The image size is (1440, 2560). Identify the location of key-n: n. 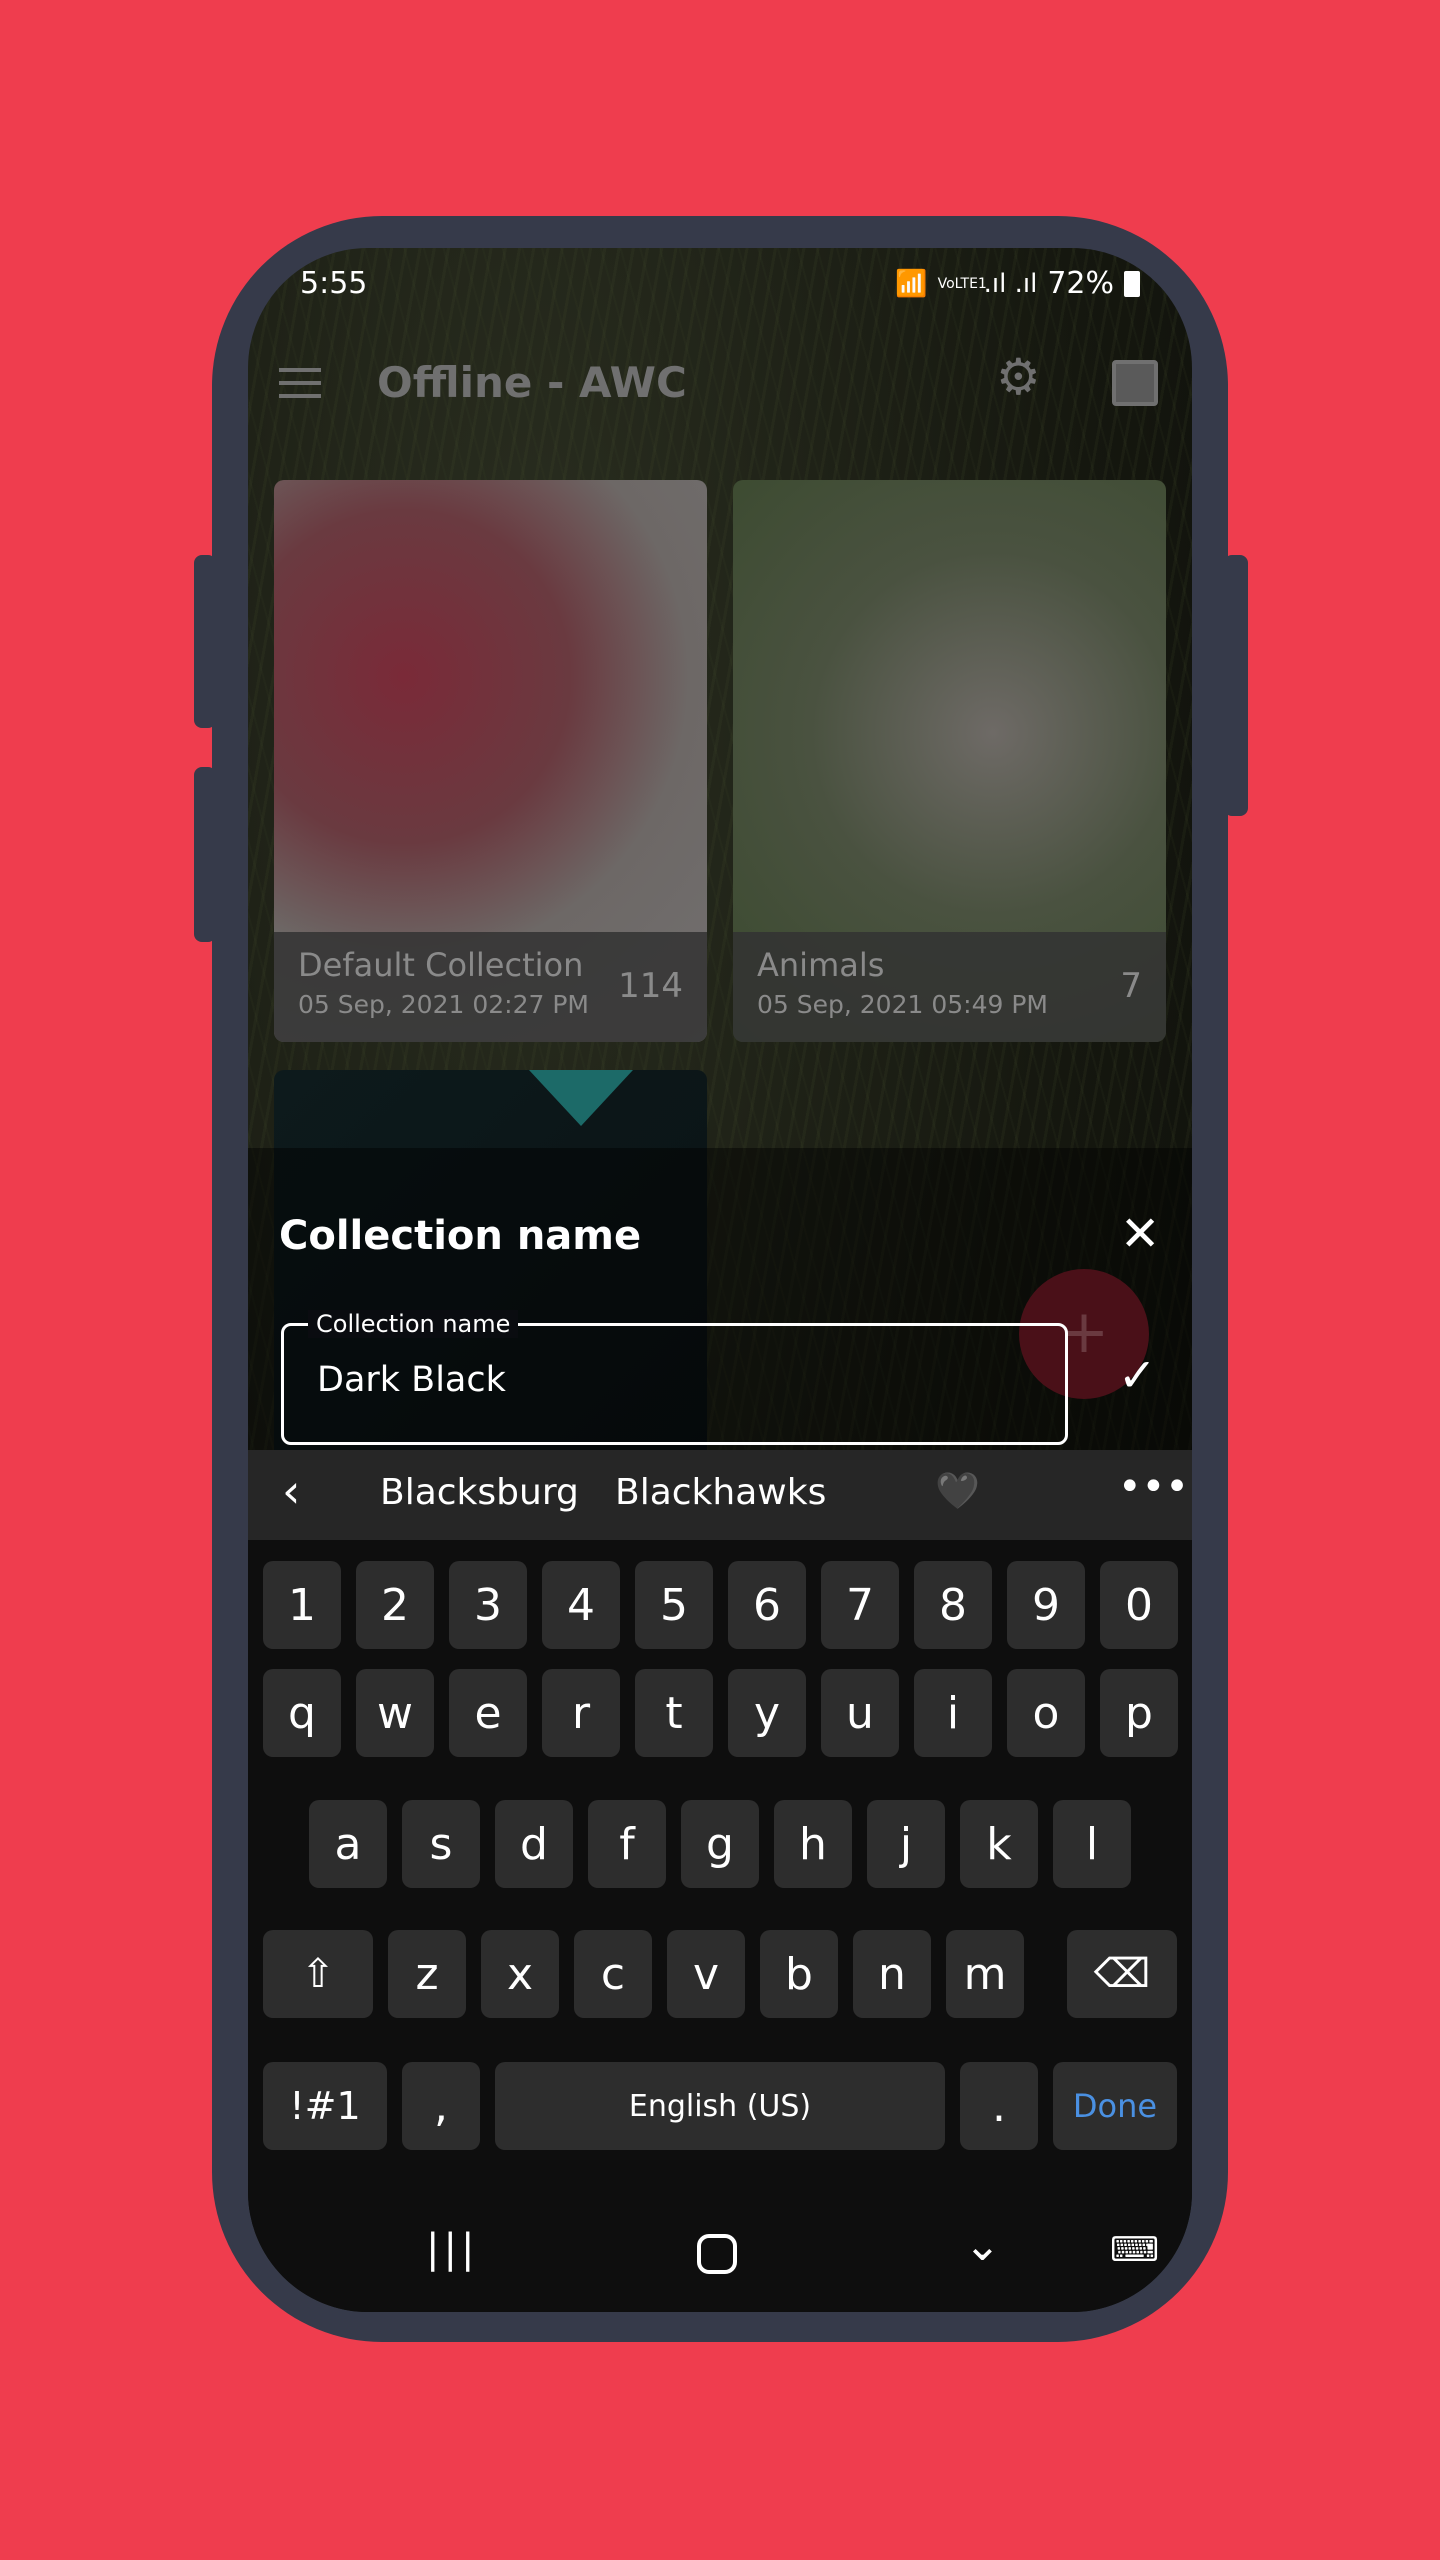
(892, 1974).